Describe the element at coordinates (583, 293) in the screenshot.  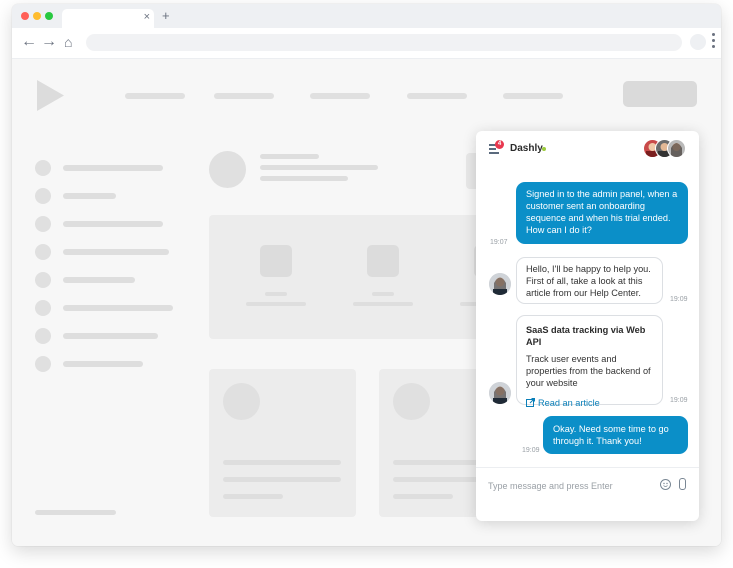
I see `message-line: article from our Help Center.` at that location.